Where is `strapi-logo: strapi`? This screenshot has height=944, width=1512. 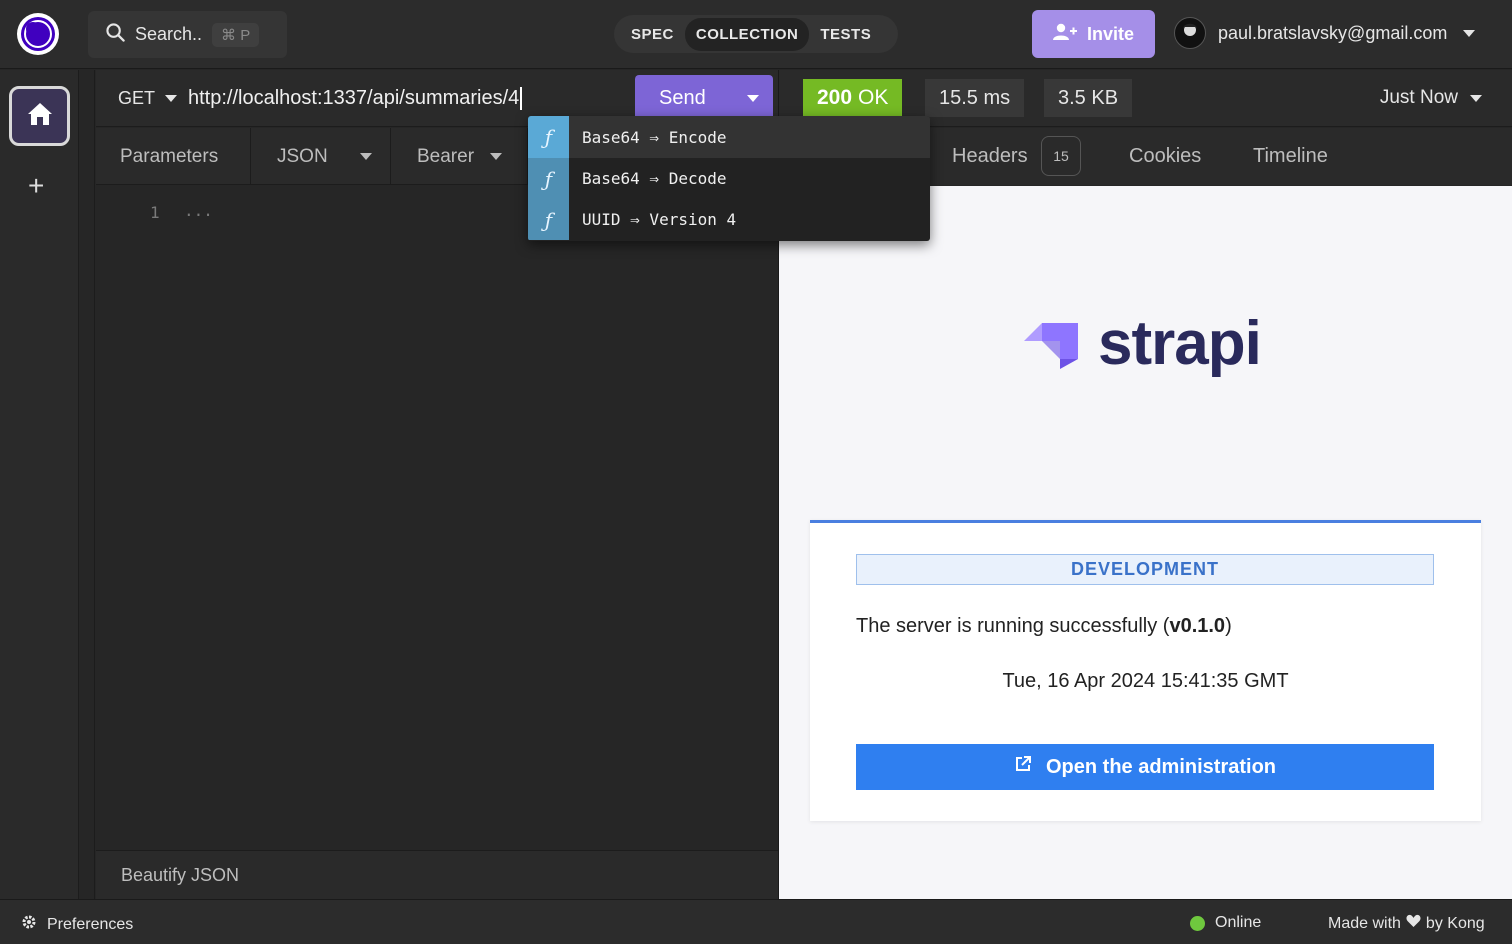
strapi-logo: strapi is located at coordinates (1143, 343).